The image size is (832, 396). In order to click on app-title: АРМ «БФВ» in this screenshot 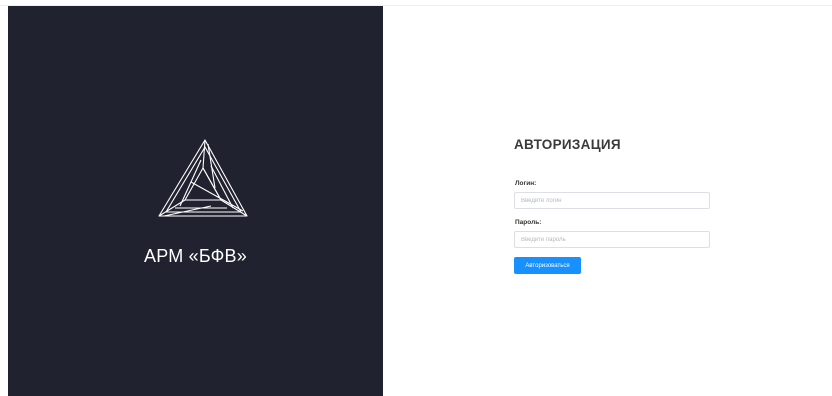, I will do `click(195, 256)`.